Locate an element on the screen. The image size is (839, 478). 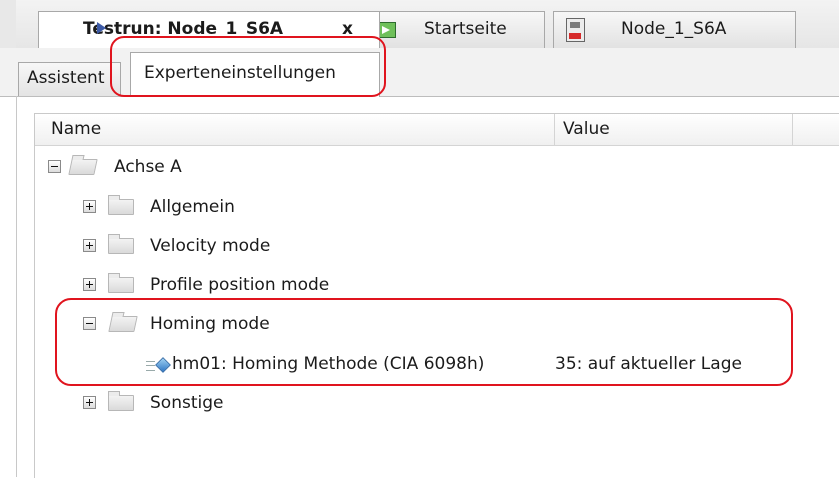
panel-border is located at coordinates (16, 286).